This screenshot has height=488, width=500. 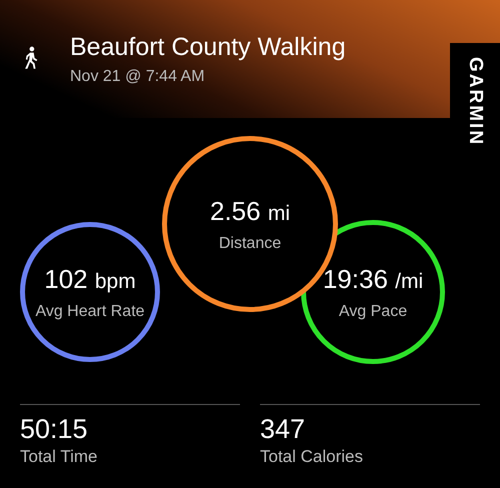 What do you see at coordinates (250, 243) in the screenshot?
I see `metric-label: Distance` at bounding box center [250, 243].